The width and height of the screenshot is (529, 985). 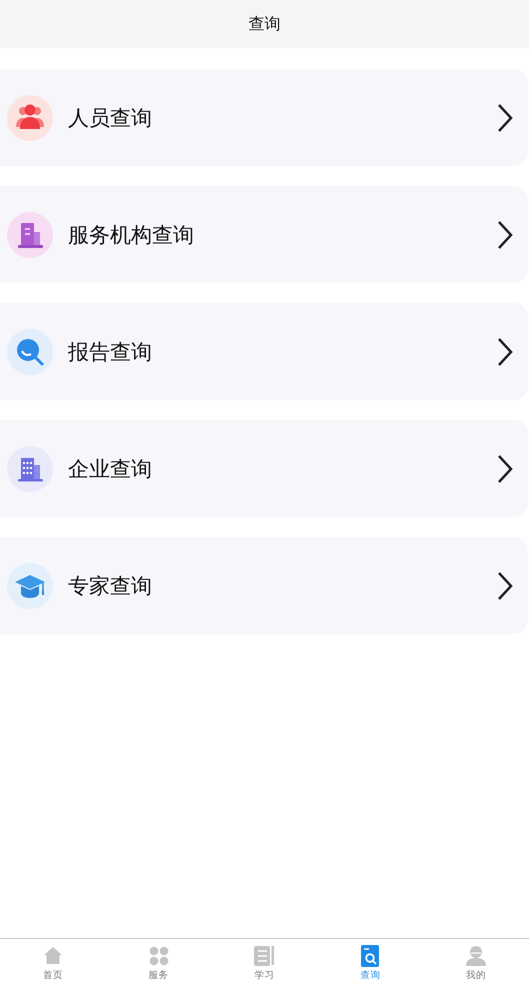 I want to click on menu-item: 专家查询, so click(x=264, y=585).